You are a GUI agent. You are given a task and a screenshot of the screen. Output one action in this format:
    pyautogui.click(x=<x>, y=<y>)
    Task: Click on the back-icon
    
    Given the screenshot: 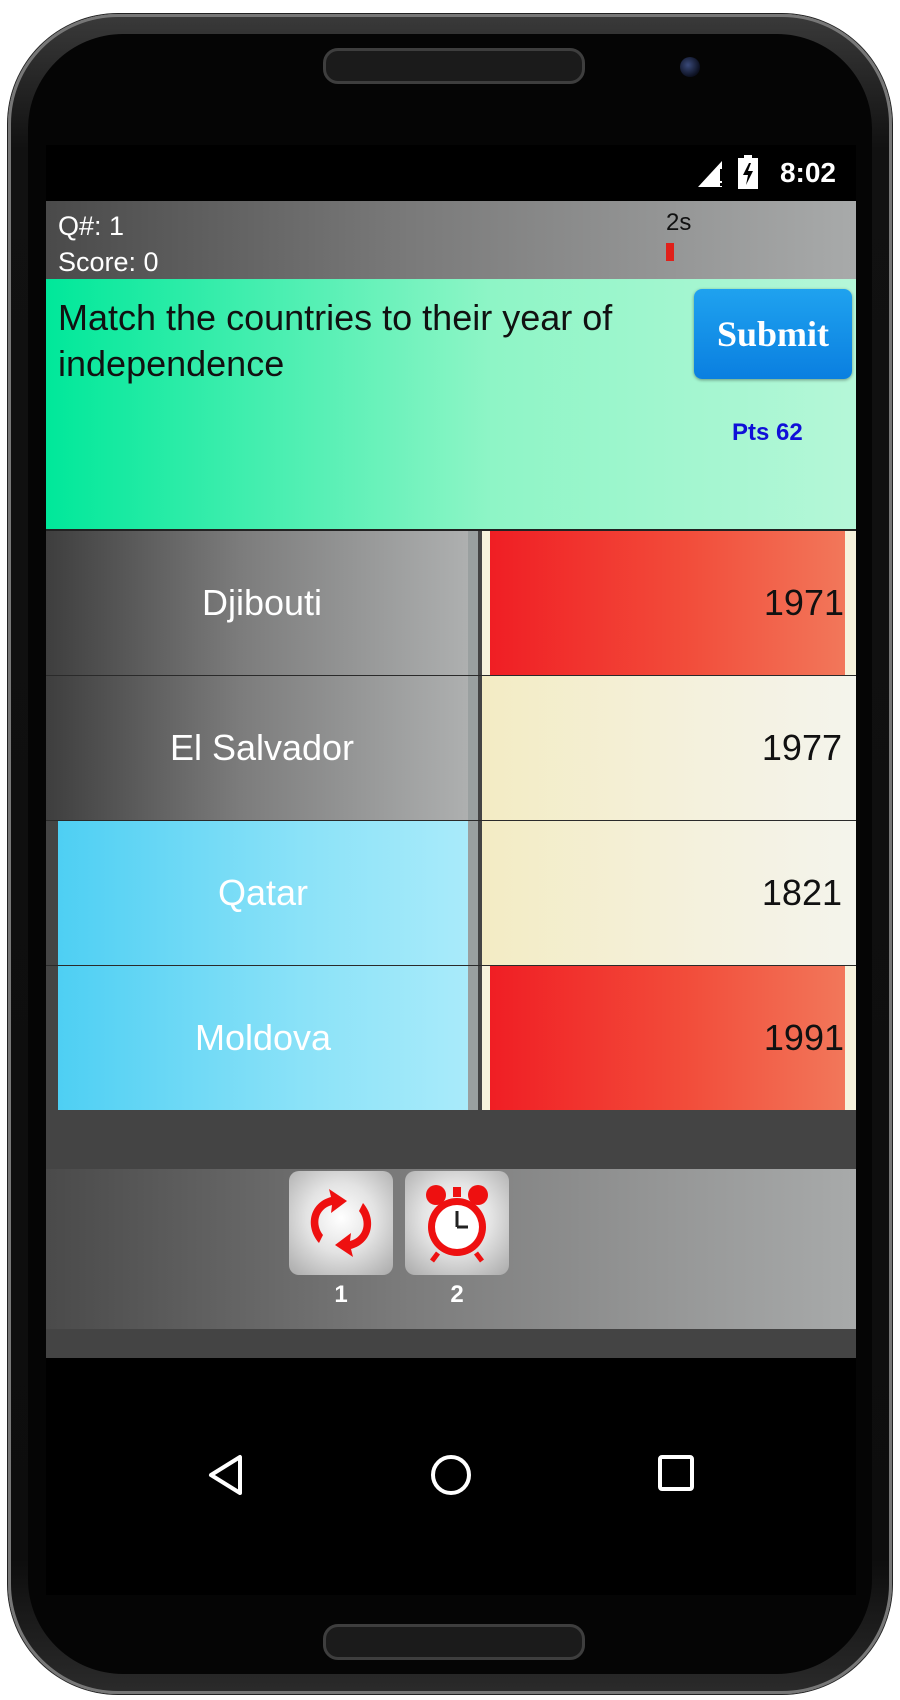 What is the action you would take?
    pyautogui.click(x=226, y=1475)
    